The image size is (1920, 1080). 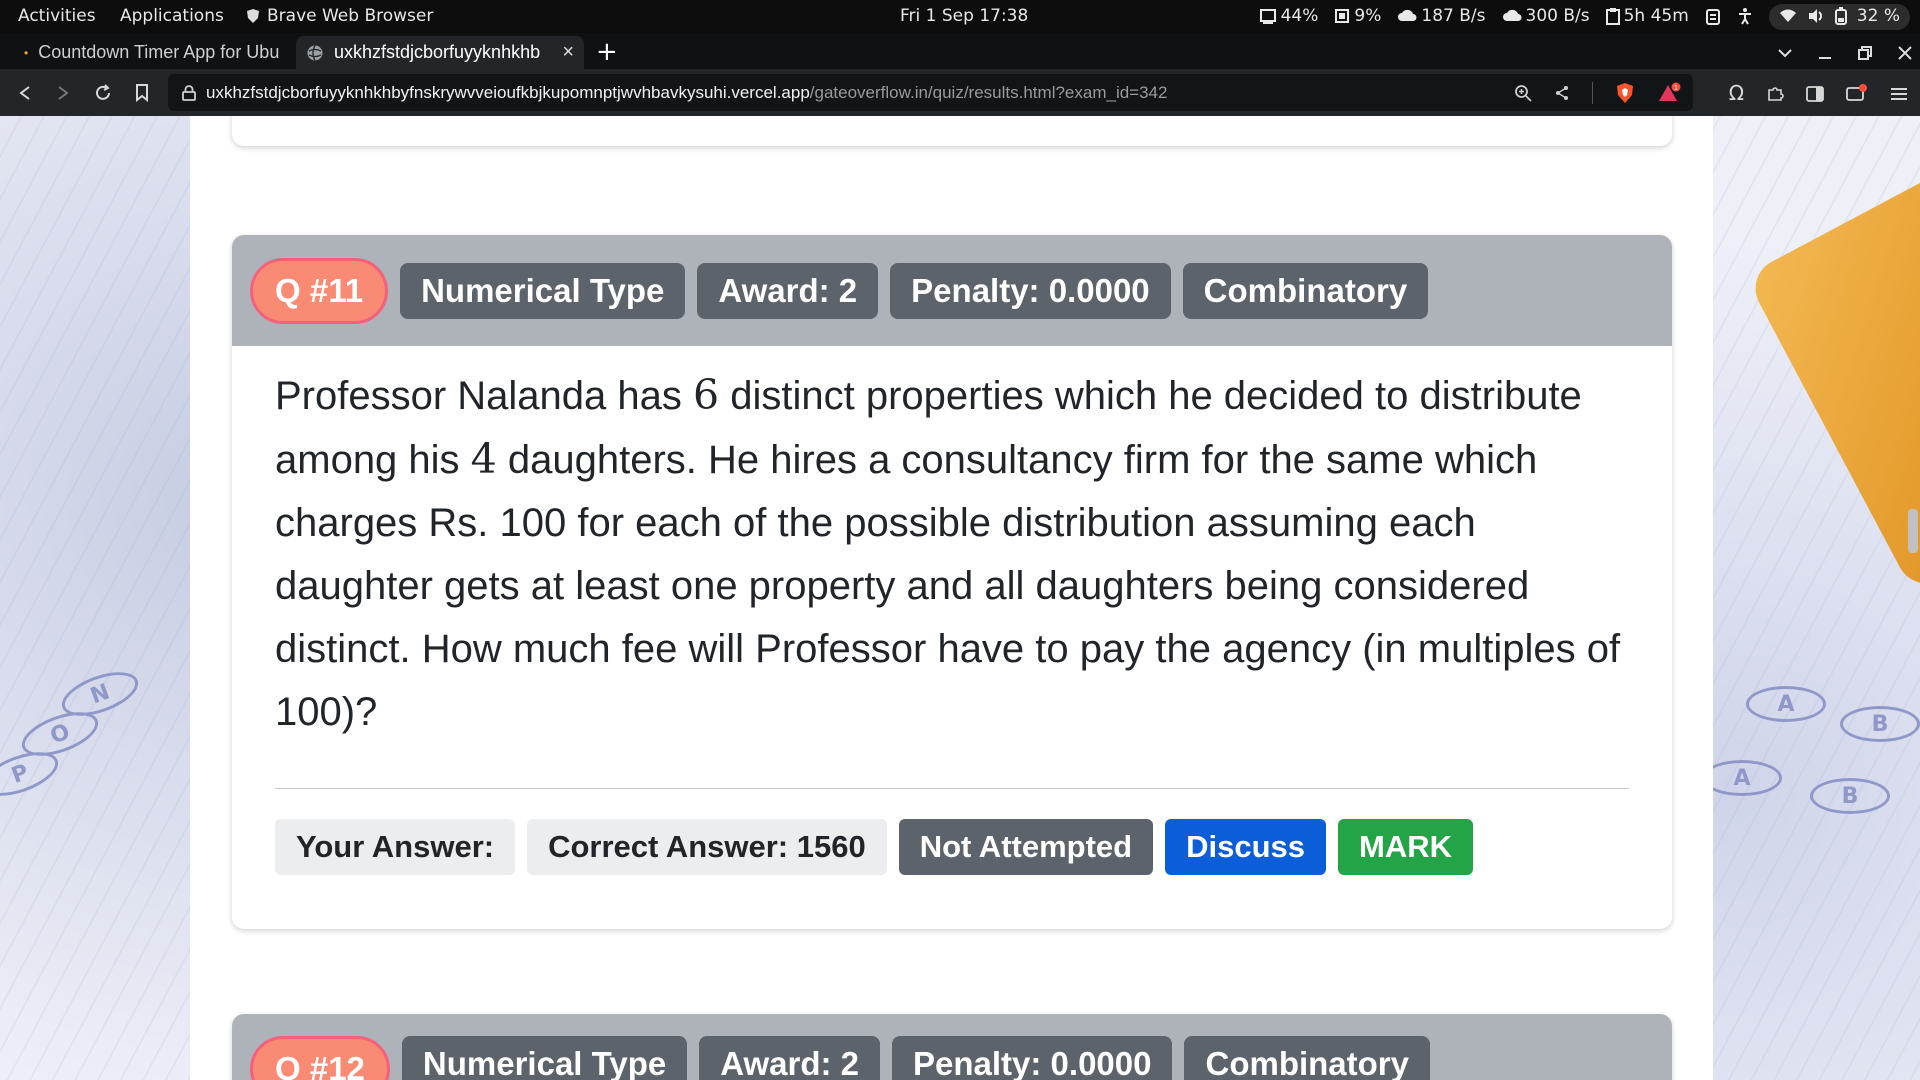 I want to click on download-indicator: 187 B/s, so click(x=1441, y=16).